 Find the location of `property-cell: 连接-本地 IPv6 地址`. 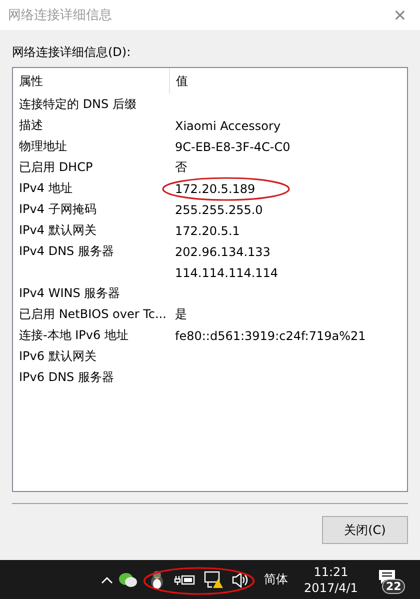

property-cell: 连接-本地 IPv6 地址 is located at coordinates (73, 335).